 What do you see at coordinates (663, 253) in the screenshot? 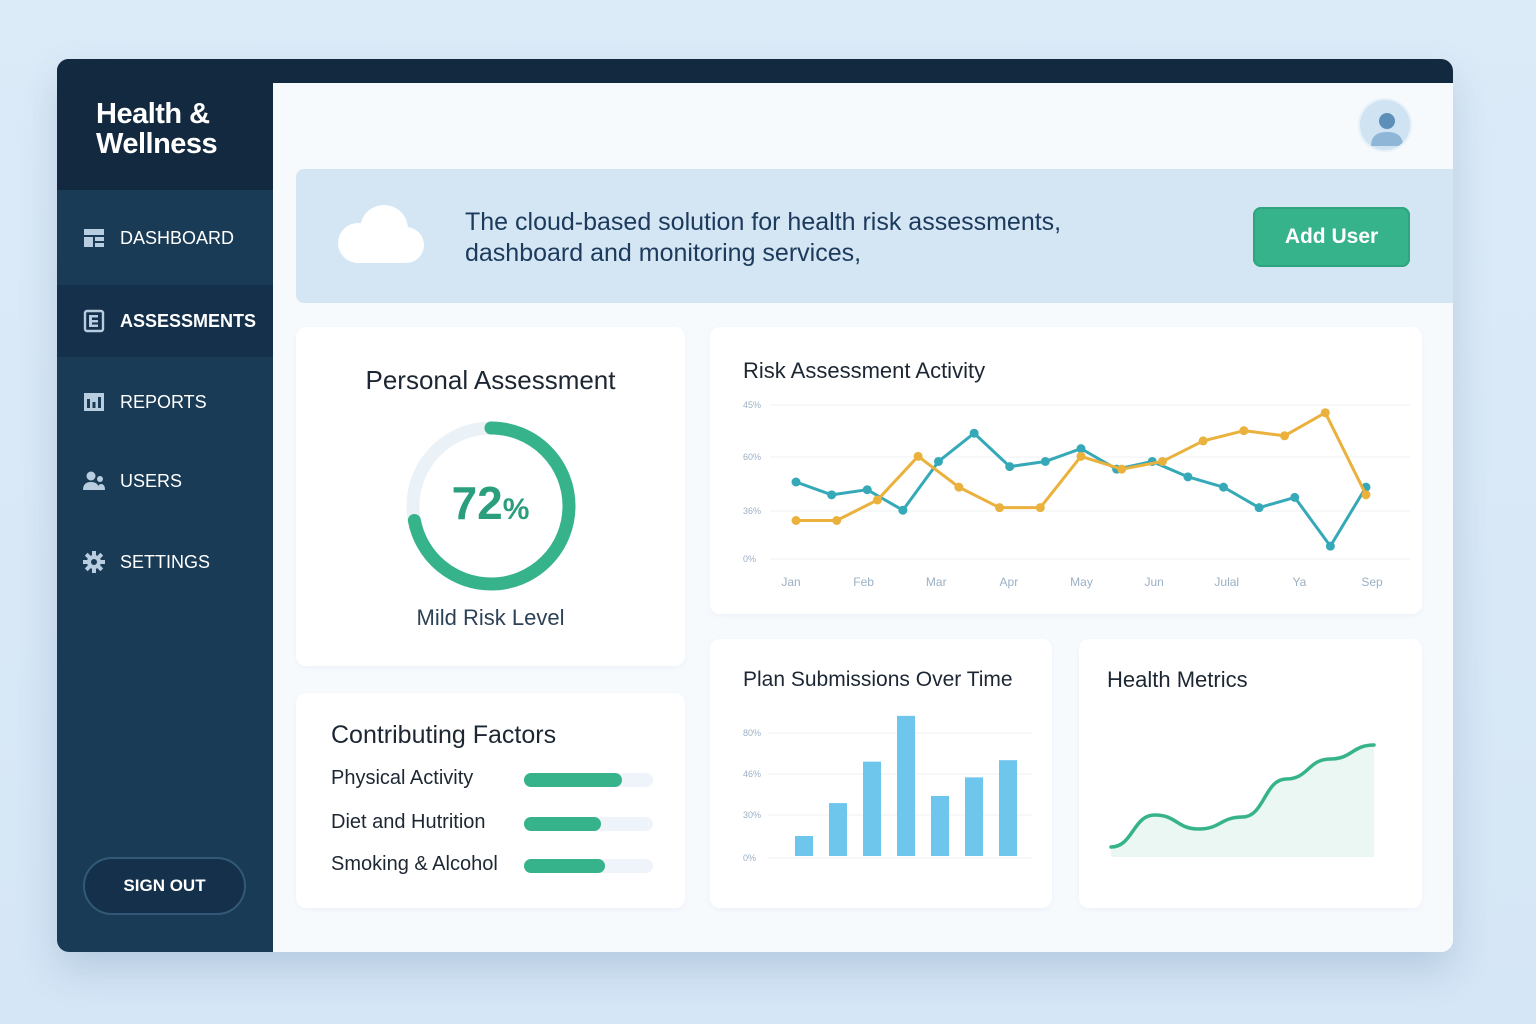
I see `banner-line-2: dashboard and monitoring services,` at bounding box center [663, 253].